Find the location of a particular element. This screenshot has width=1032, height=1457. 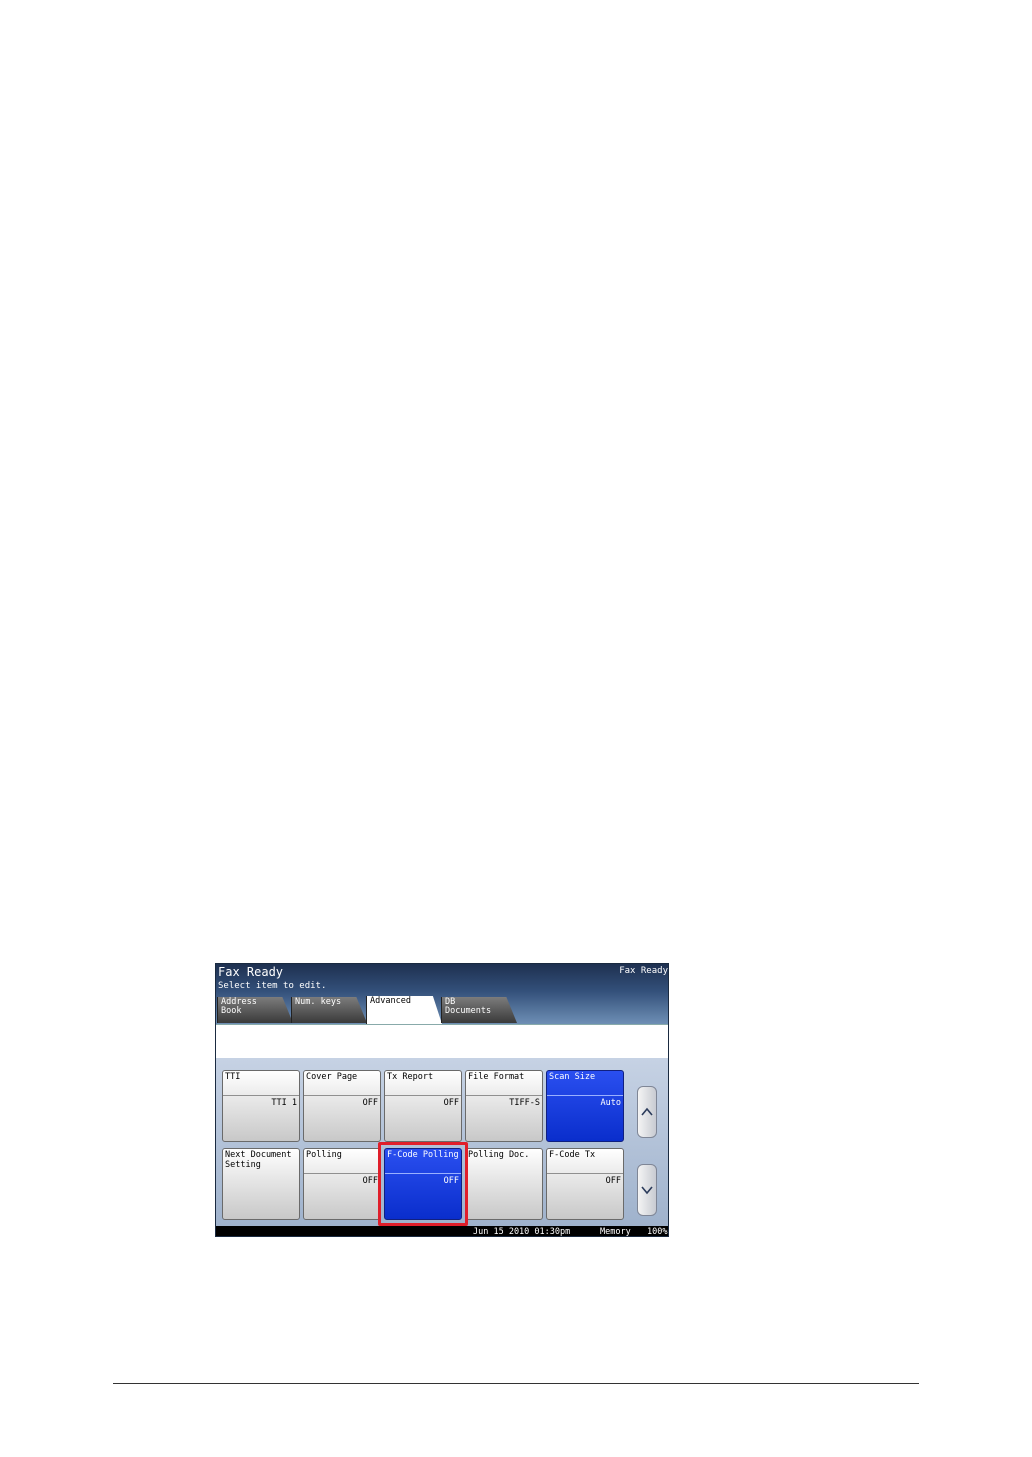

cover-page-button: Cover Page OFF is located at coordinates (342, 1106).